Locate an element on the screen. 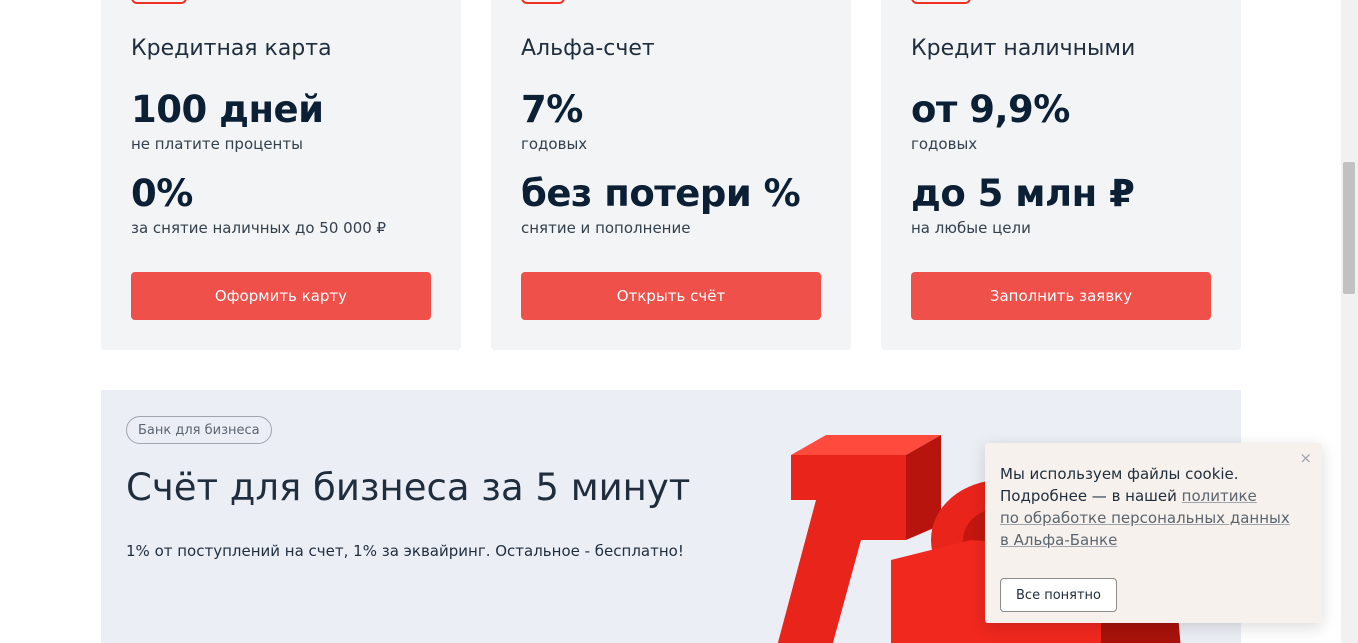 The image size is (1358, 643). privacy-policy-link: в Альфа-Банке is located at coordinates (1058, 540).